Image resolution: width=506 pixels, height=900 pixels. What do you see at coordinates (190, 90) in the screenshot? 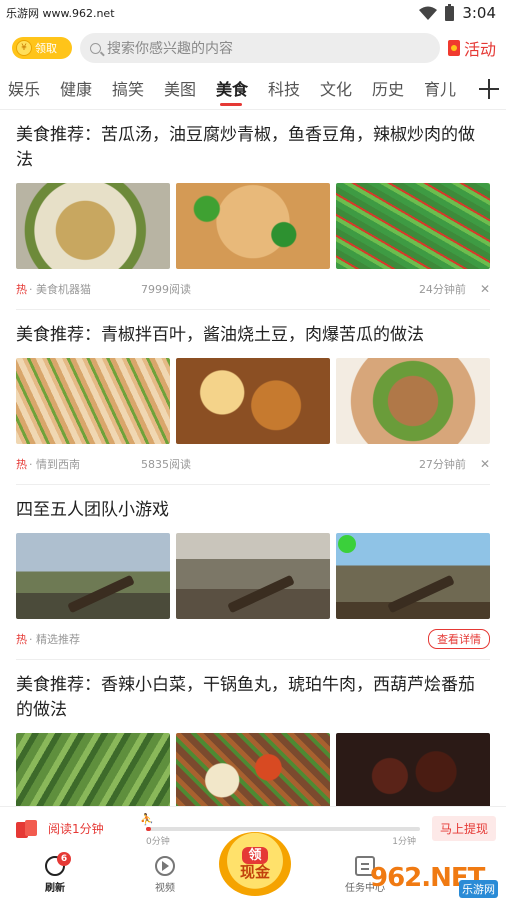
I see `tab-pictures: 美图` at bounding box center [190, 90].